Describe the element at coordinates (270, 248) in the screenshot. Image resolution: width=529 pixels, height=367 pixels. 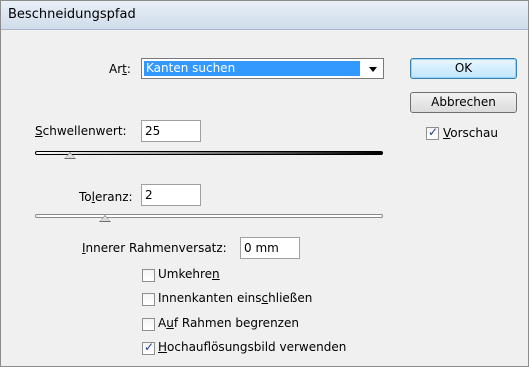
I see `rahmenversatz-input: 0 mm` at that location.